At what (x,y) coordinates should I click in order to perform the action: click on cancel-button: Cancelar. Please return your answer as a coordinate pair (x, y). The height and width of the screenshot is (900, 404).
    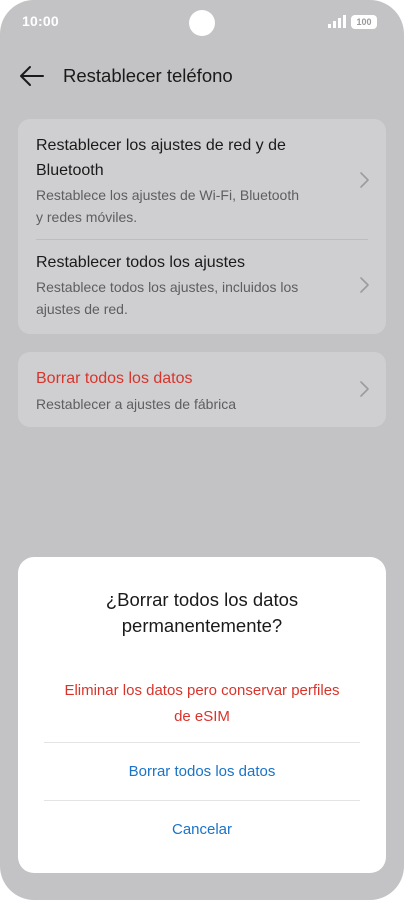
    Looking at the image, I should click on (202, 830).